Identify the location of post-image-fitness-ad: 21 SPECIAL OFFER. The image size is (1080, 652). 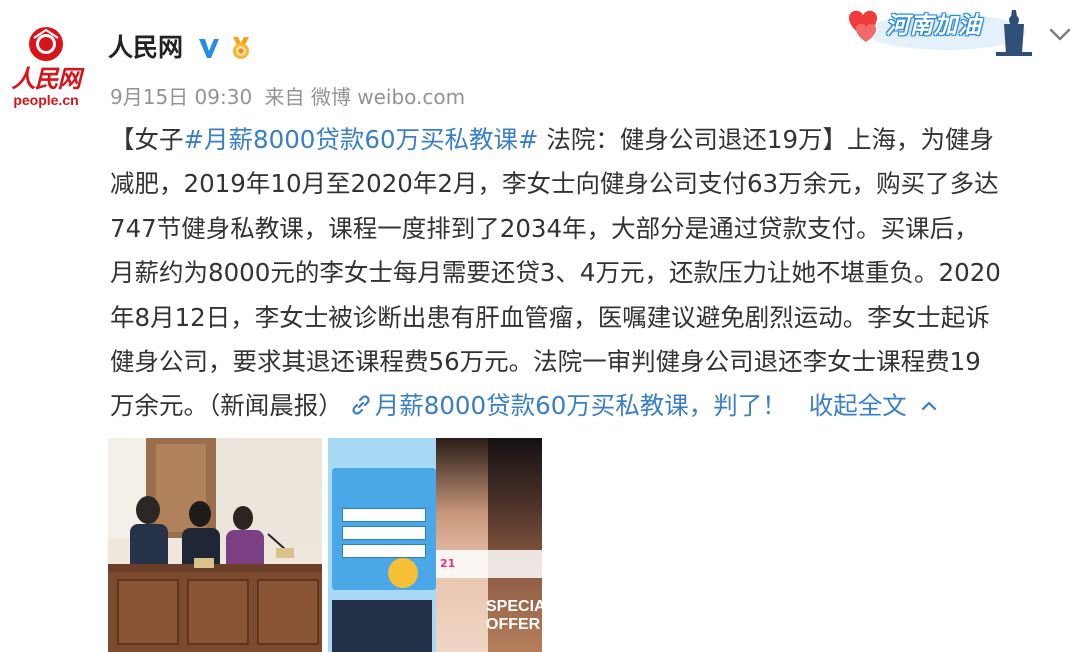
(435, 545).